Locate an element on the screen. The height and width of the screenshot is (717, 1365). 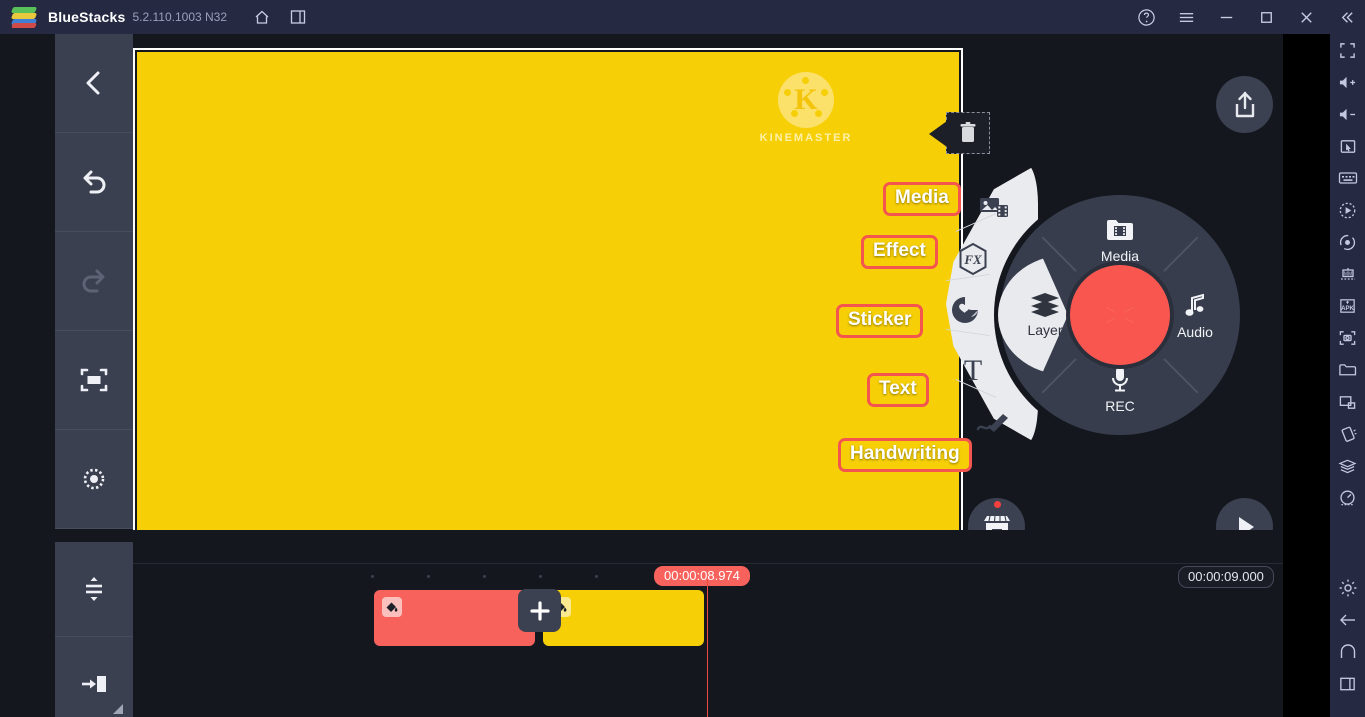
cursor-pointer-icon is located at coordinates (1347, 146).